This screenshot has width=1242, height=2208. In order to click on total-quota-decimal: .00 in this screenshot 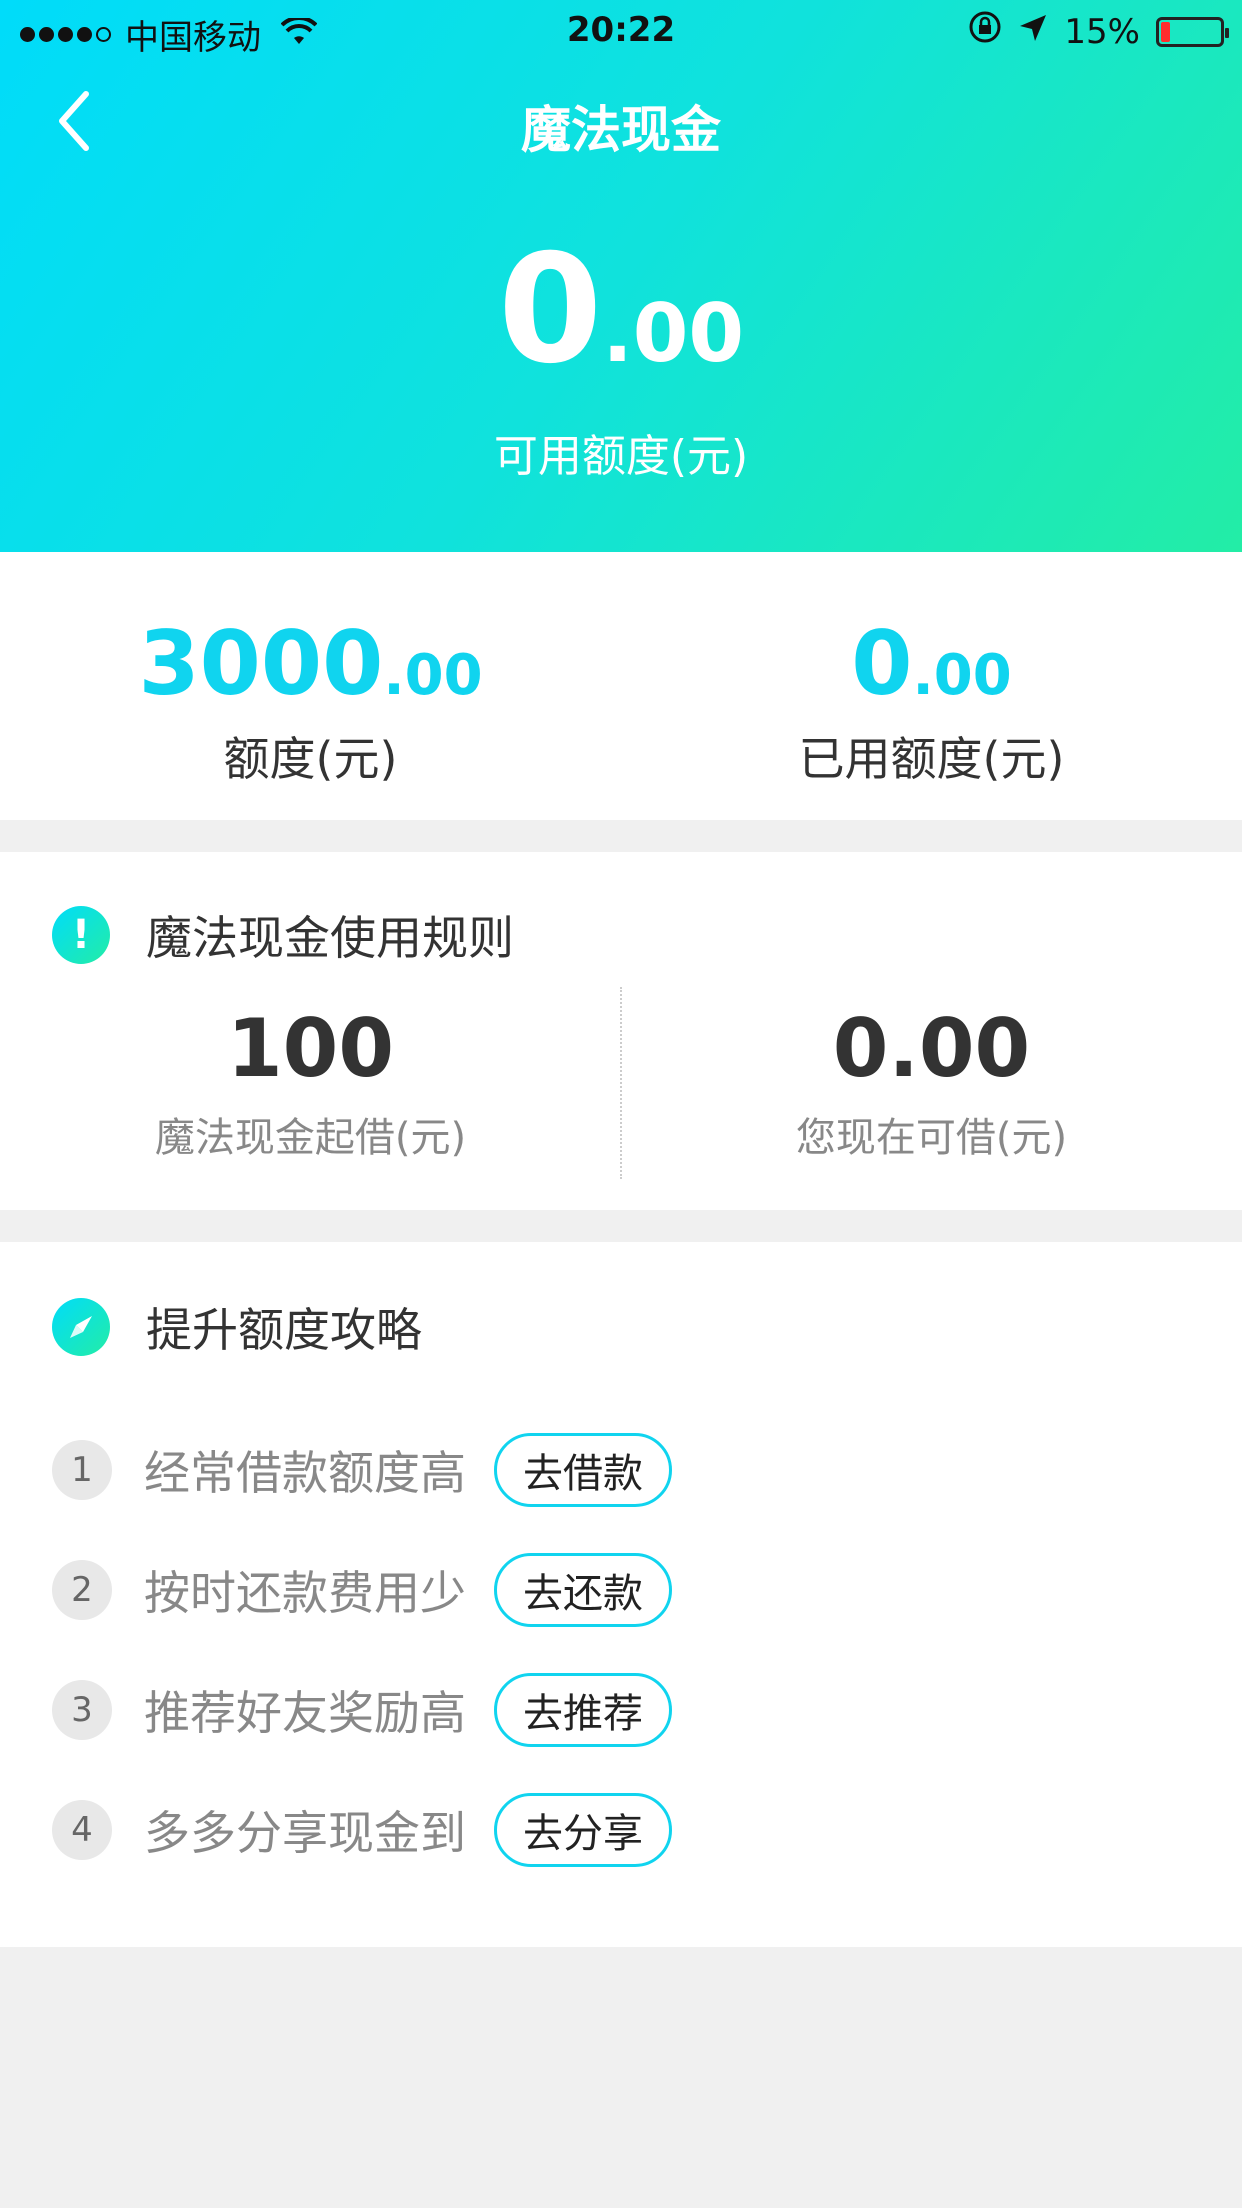, I will do `click(433, 675)`.